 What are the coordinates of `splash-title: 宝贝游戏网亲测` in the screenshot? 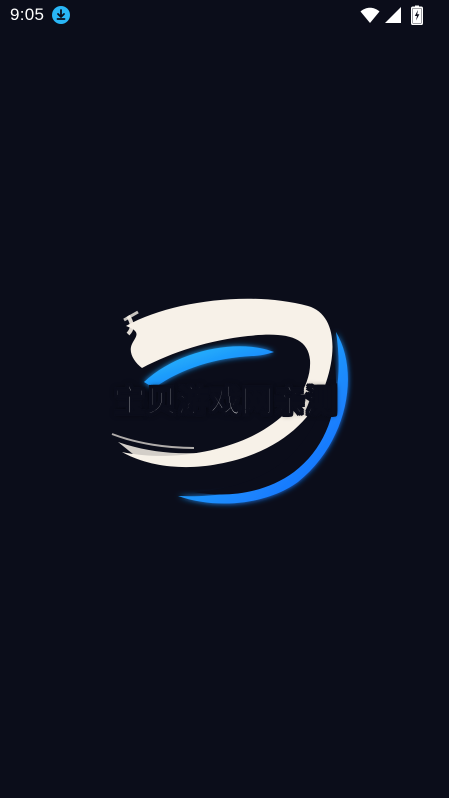 It's located at (225, 401).